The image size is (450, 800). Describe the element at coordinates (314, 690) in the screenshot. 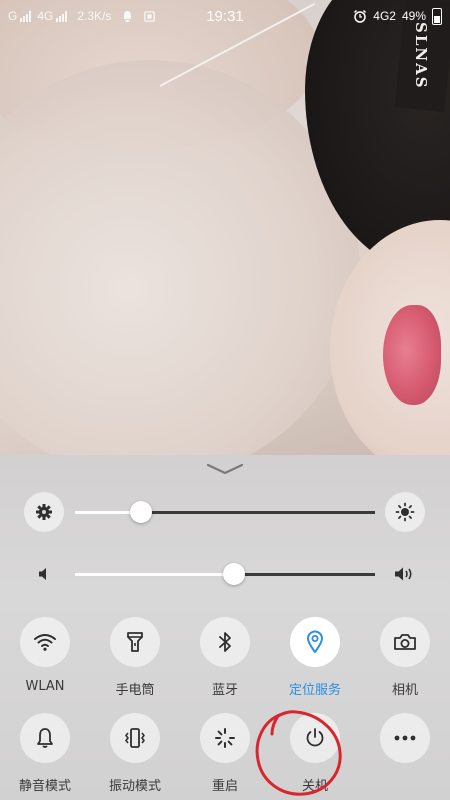

I see `tile-label: 定位服务` at that location.